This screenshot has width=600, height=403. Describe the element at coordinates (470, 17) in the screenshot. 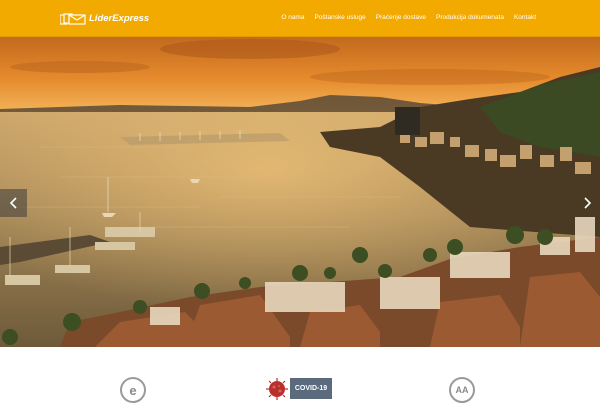

I see `nav-item-produkcija-dokumenata: Produkcija dokumenata` at that location.